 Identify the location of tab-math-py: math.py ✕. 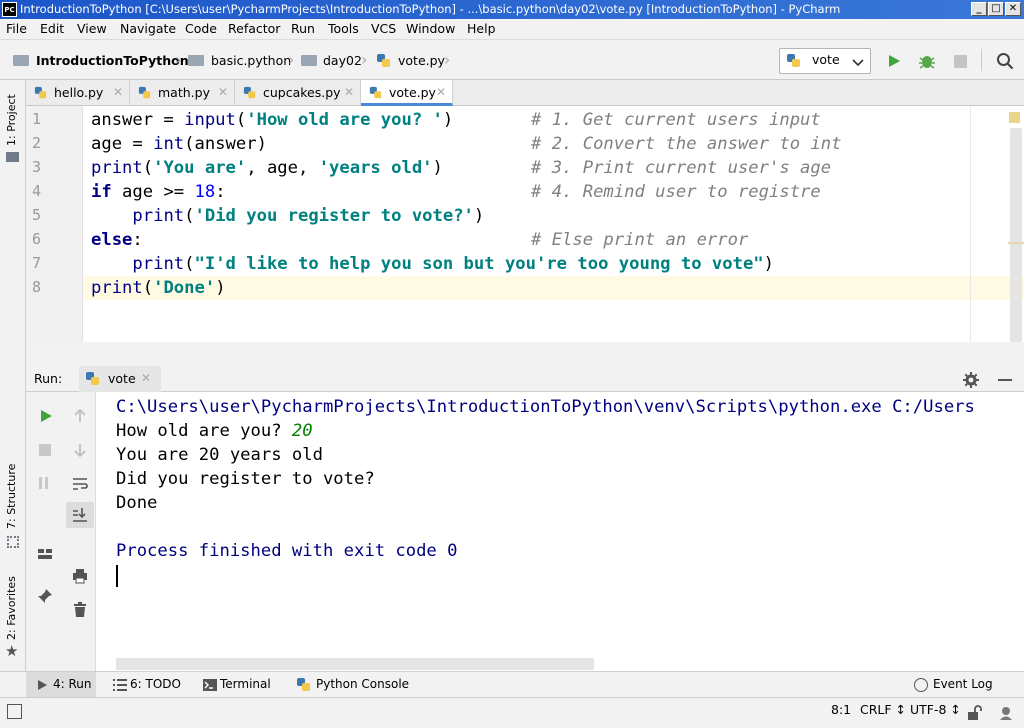
(182, 93).